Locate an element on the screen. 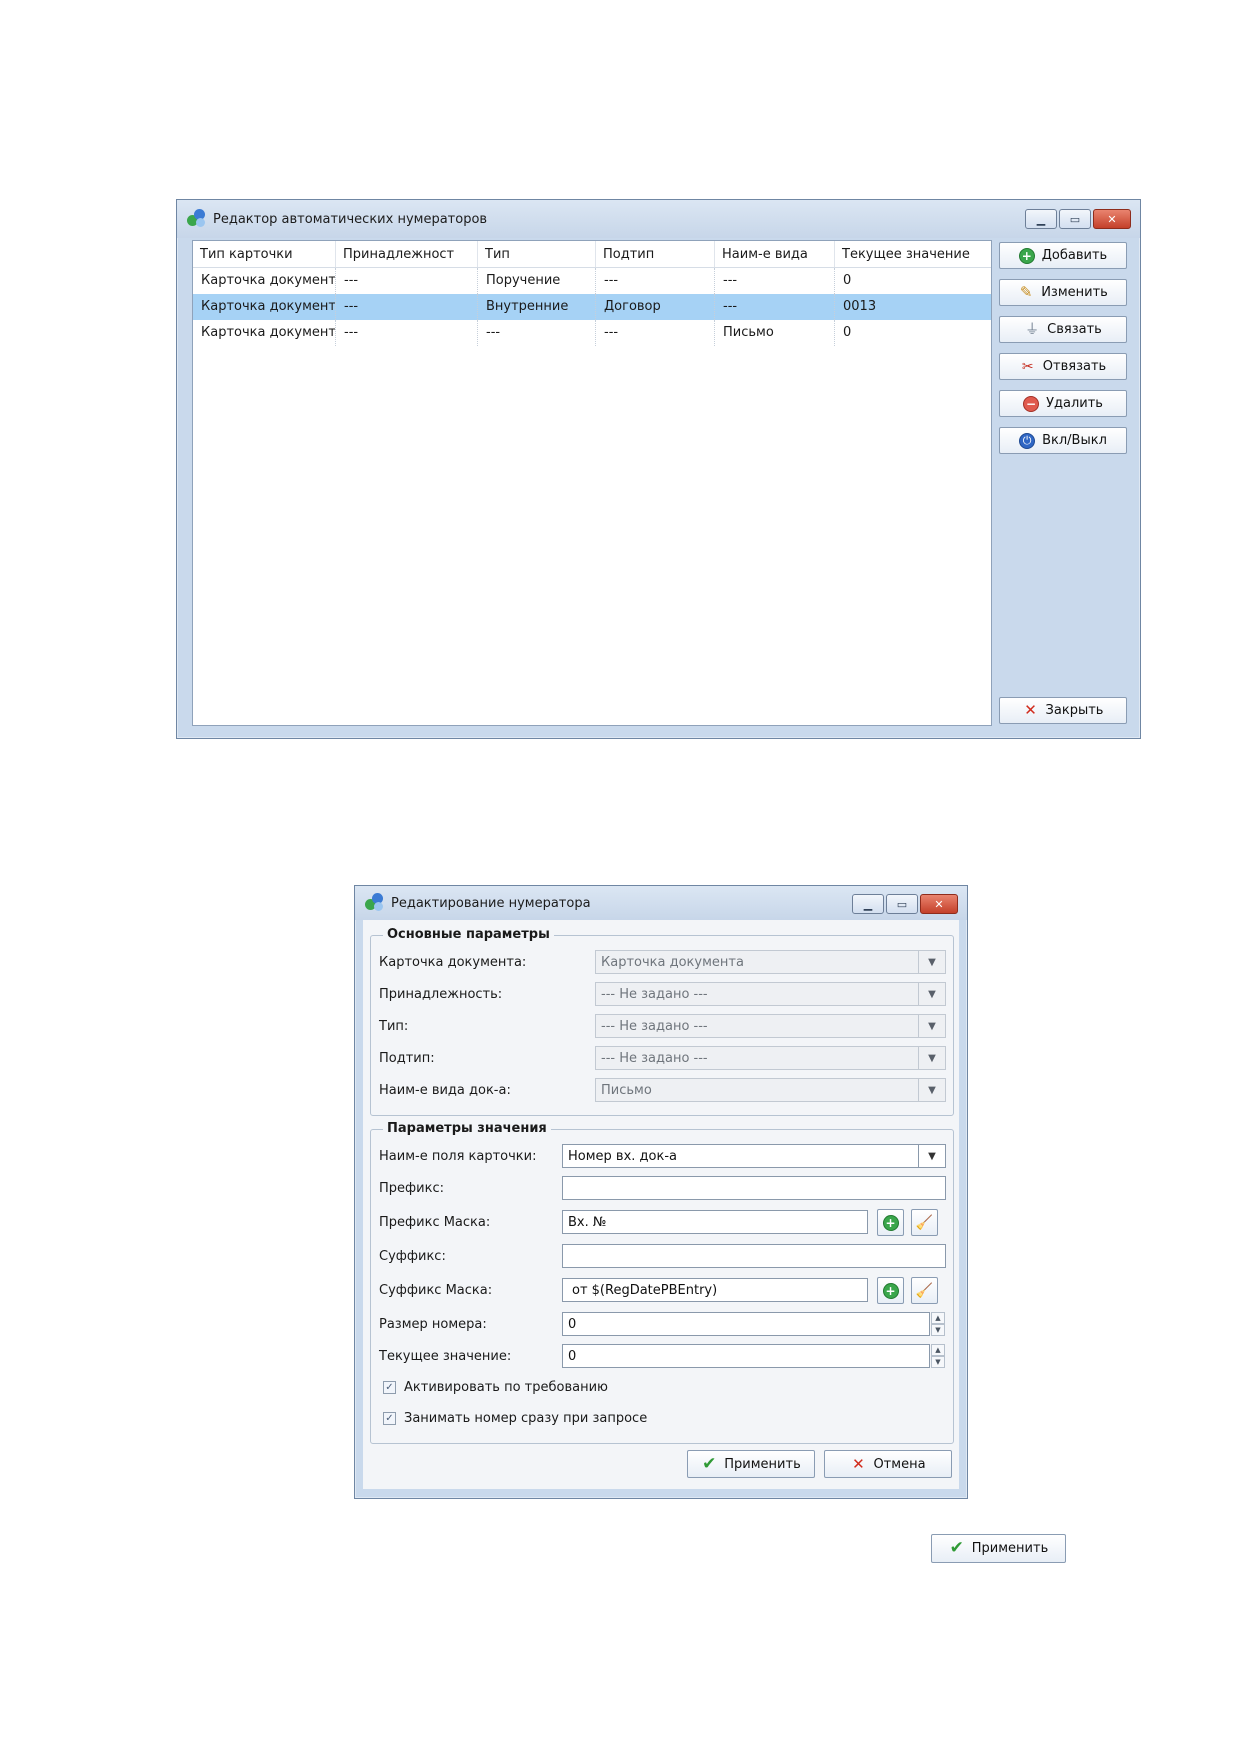  current-value-spinner: ▲ ▼ is located at coordinates (938, 1356).